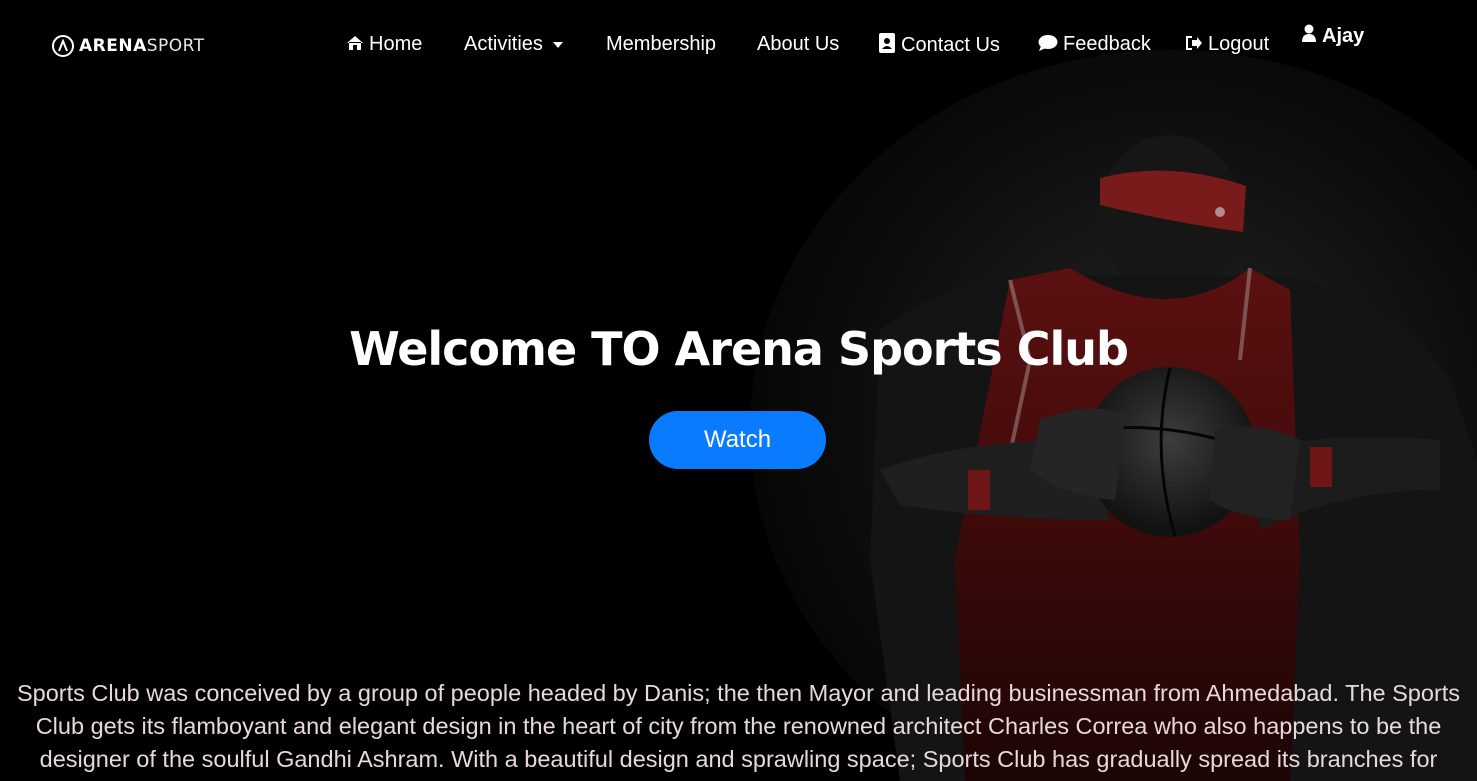  What do you see at coordinates (175, 46) in the screenshot?
I see `brand-name-light: SPORT` at bounding box center [175, 46].